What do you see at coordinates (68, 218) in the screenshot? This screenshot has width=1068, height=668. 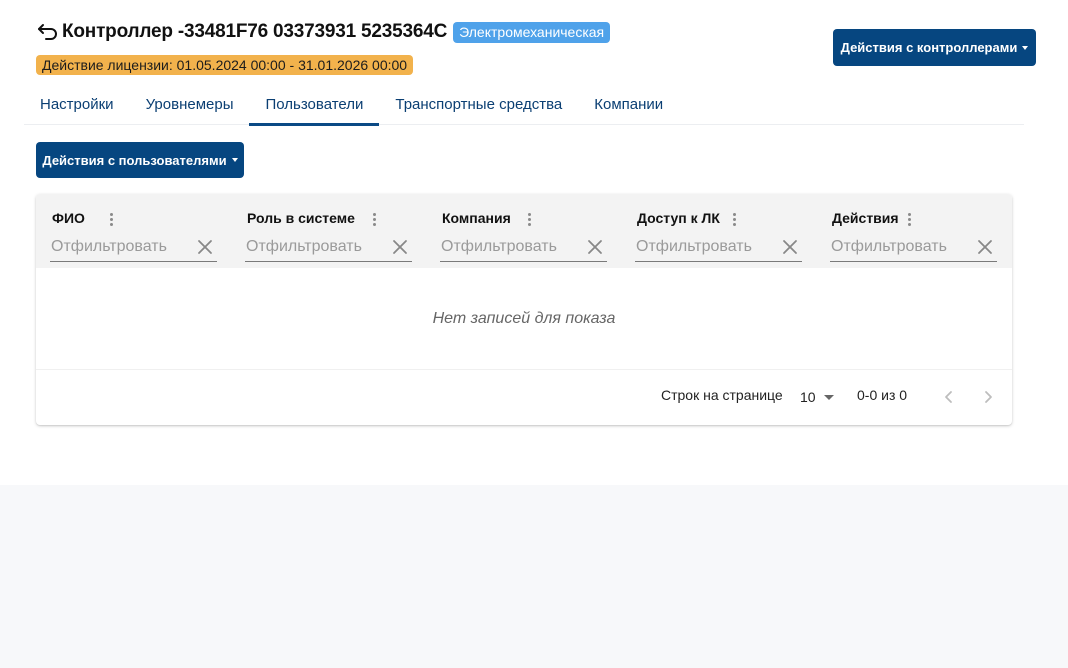 I see `column-title: ФИО` at bounding box center [68, 218].